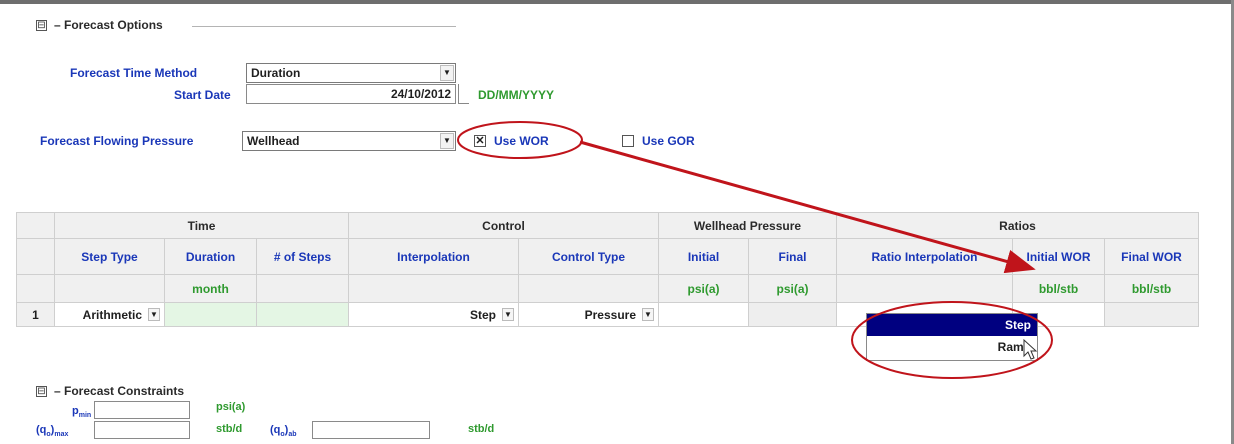 The width and height of the screenshot is (1234, 444). Describe the element at coordinates (109, 256) in the screenshot. I see `col-header-step-type: Step Type` at that location.